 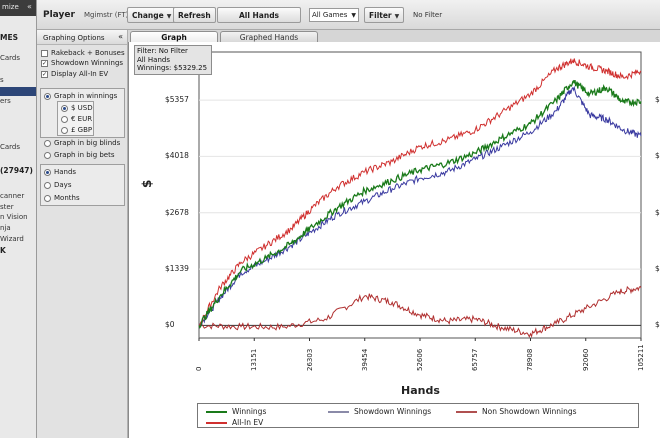 What do you see at coordinates (12, 239) in the screenshot?
I see `sidebar-item-wizard: Wizard` at bounding box center [12, 239].